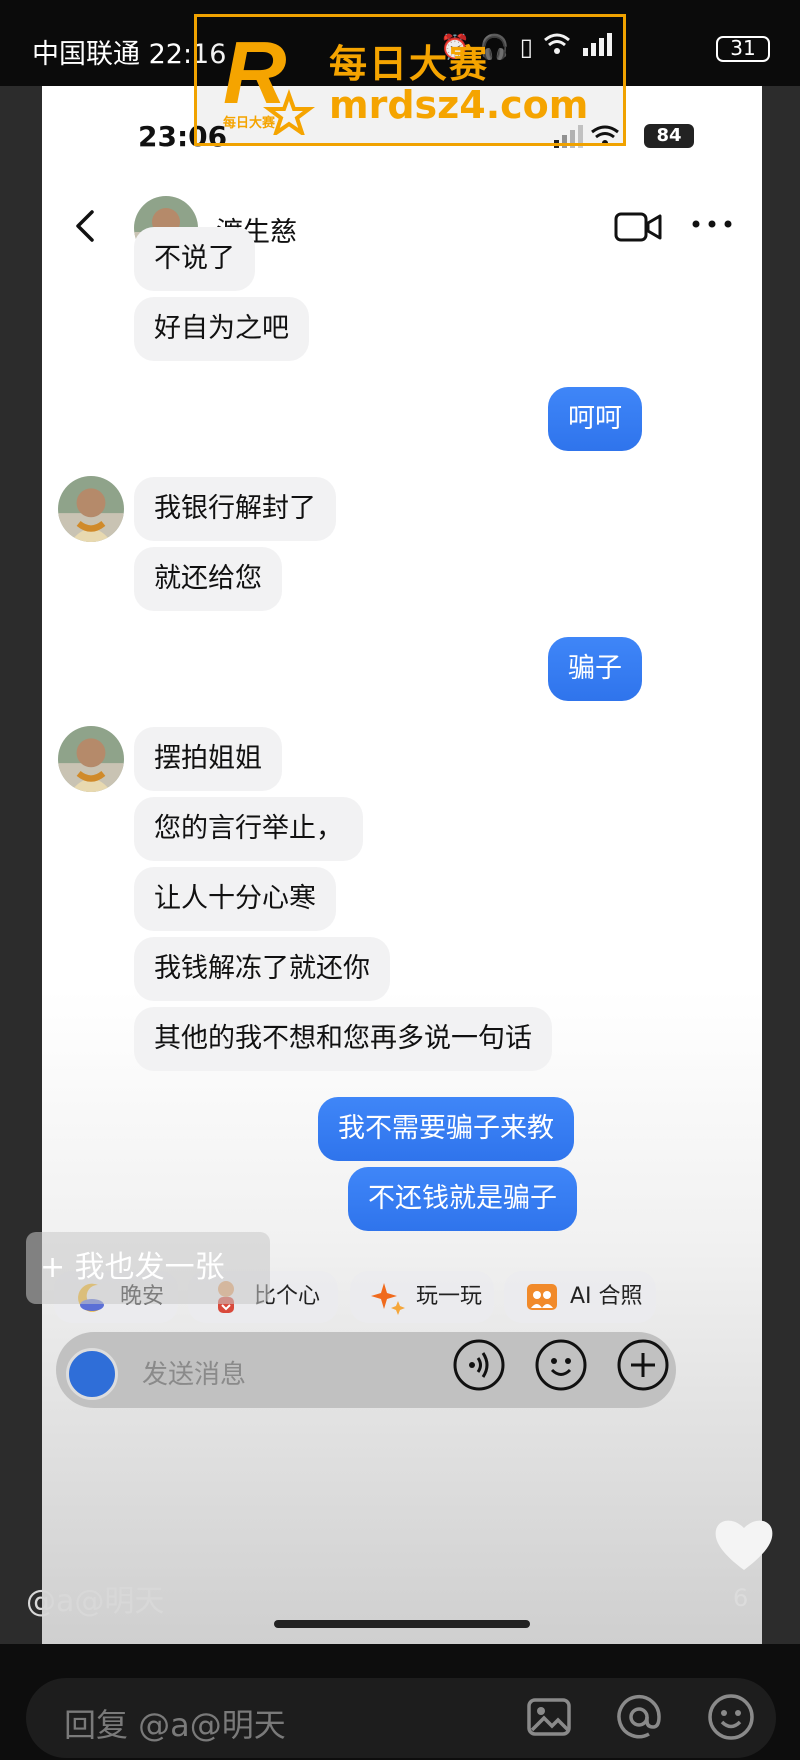  I want to click on quick-action-play: 玩一玩, so click(422, 1297).